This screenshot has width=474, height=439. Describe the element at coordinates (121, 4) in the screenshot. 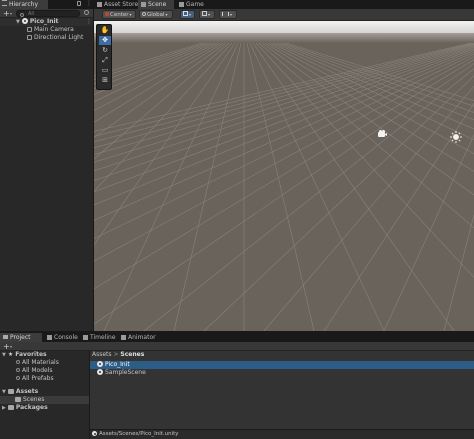

I see `tab-asset-store-label: Asset Store` at that location.